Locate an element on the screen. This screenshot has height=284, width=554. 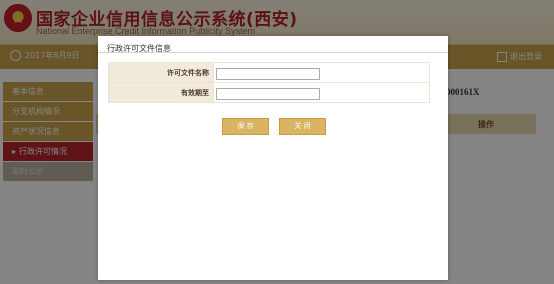
valid-until-input is located at coordinates (268, 93).